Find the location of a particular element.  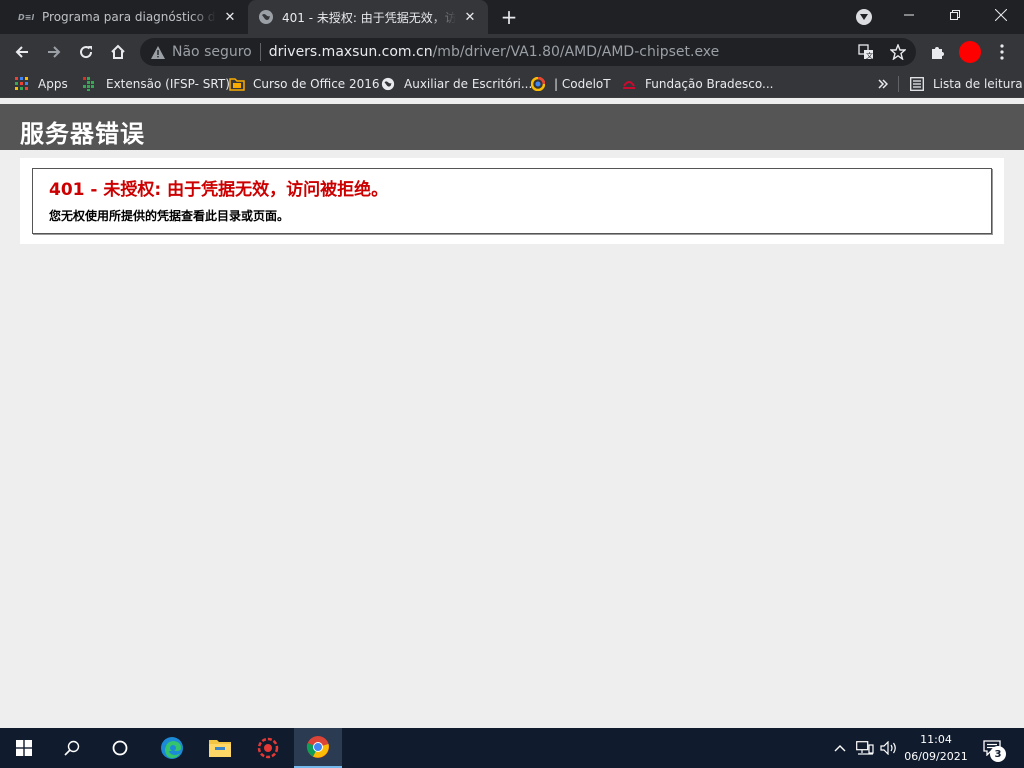

server-error-header: 服务器错误 is located at coordinates (512, 127).